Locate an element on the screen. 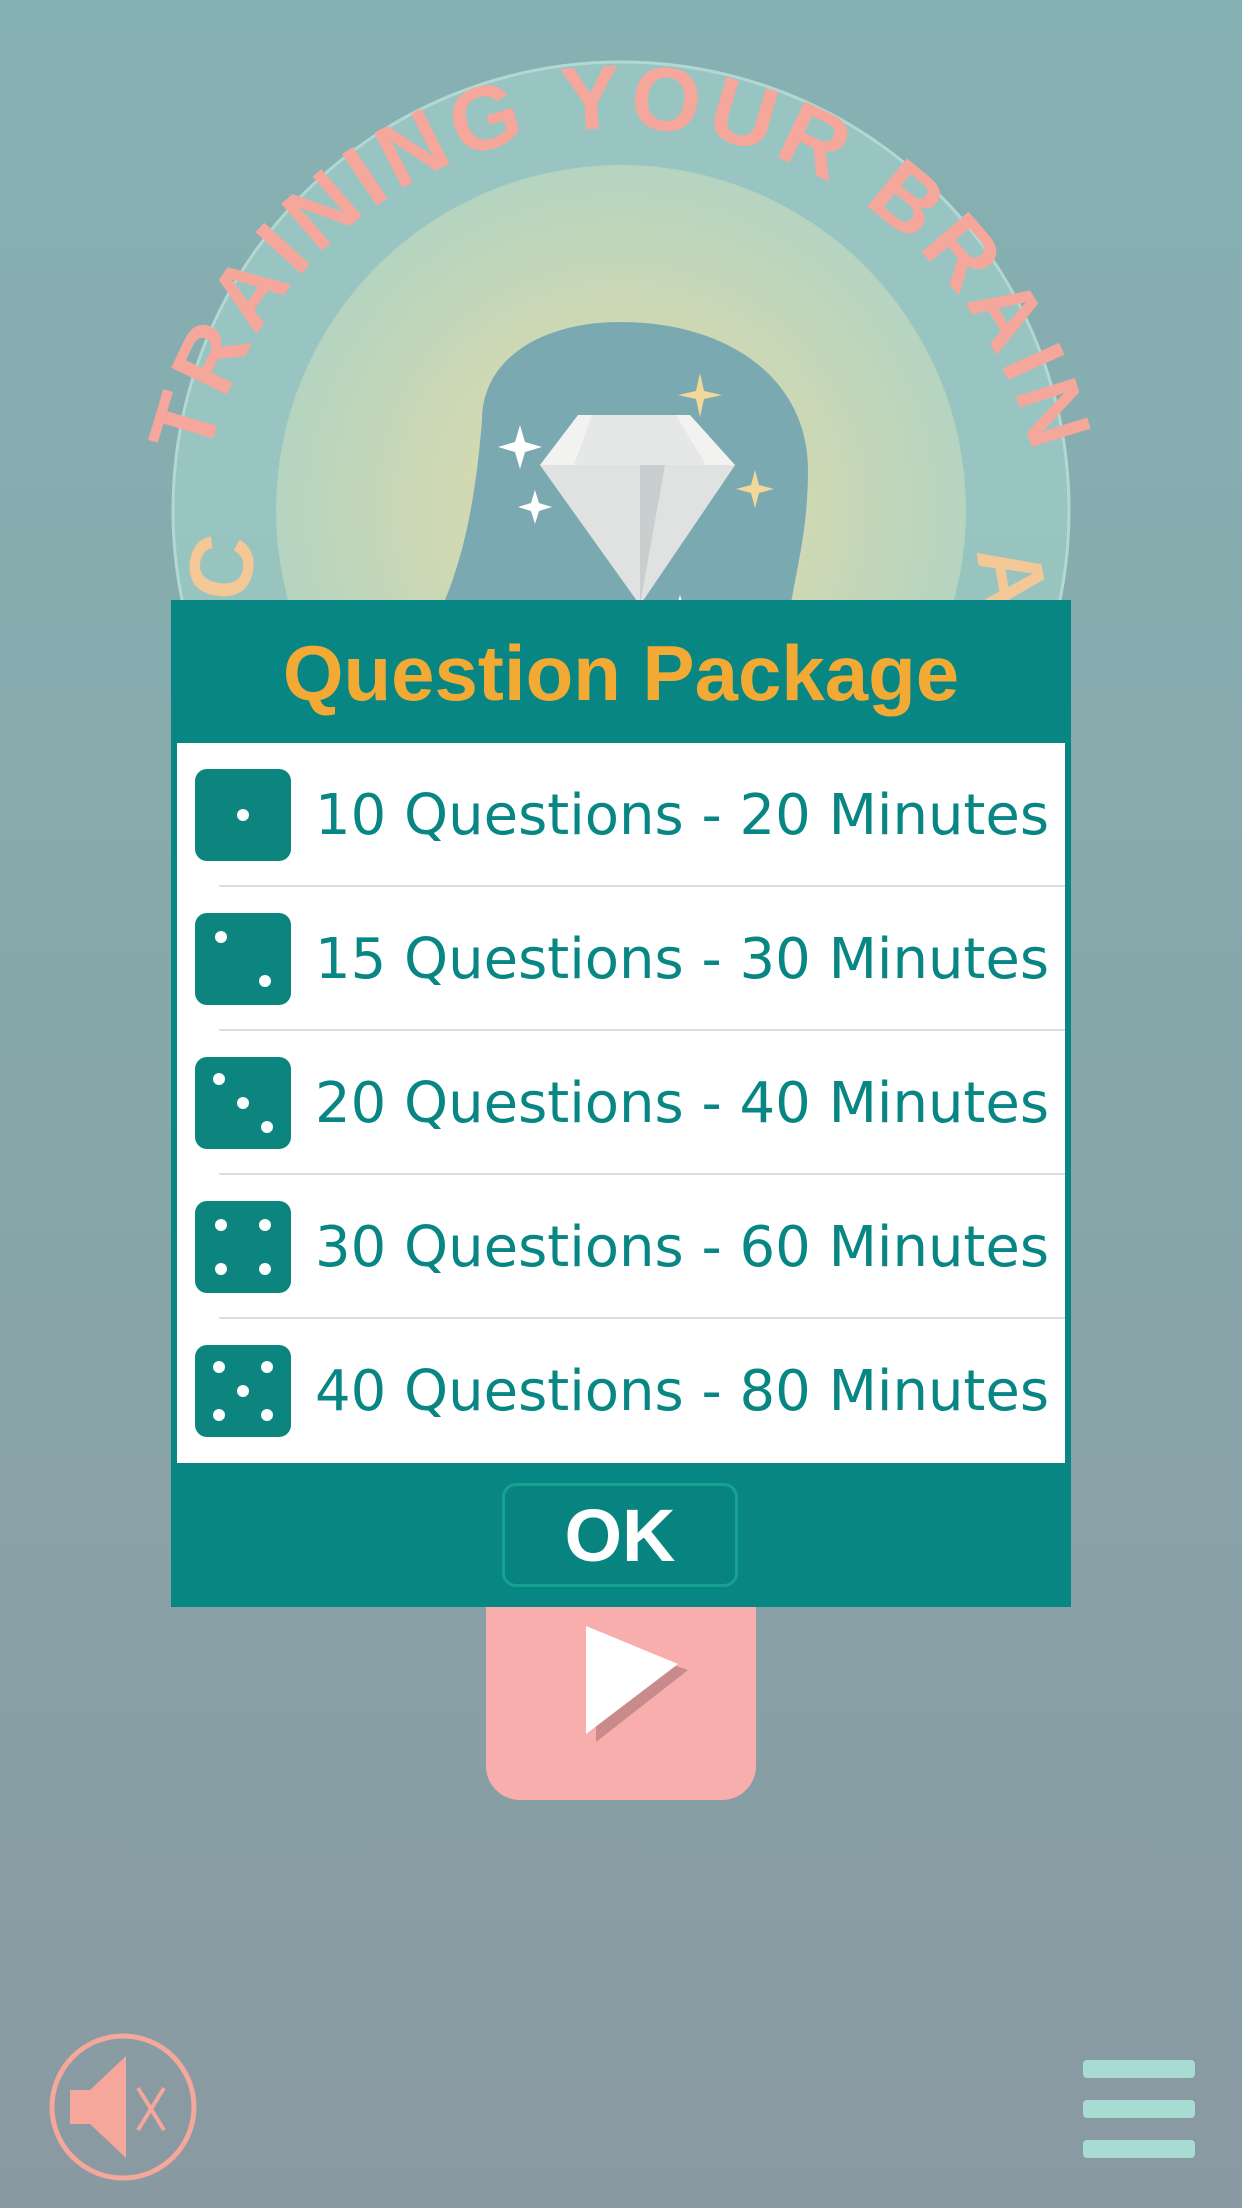 The image size is (1242, 2208). logo-left-fragment: C is located at coordinates (222, 567).